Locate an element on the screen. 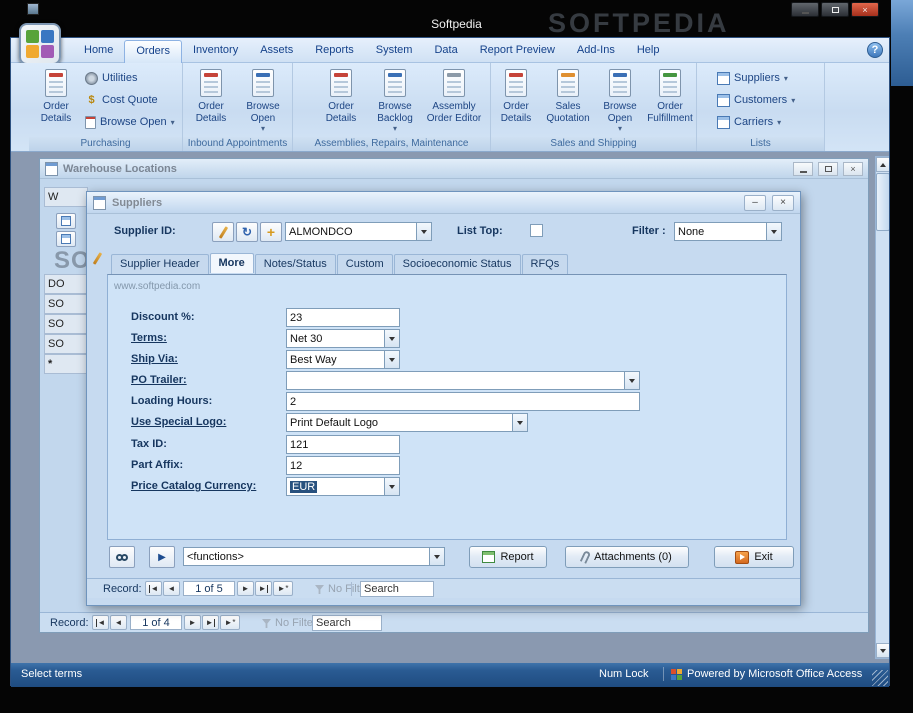 The image size is (913, 713). warehouse-column-header: W is located at coordinates (66, 197).